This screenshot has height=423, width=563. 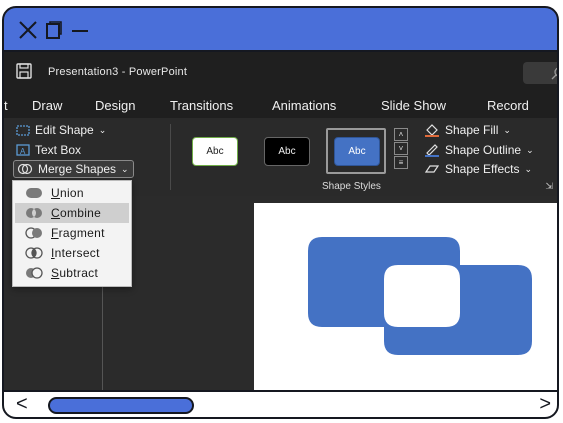 What do you see at coordinates (80, 30) in the screenshot?
I see `minimize-icon` at bounding box center [80, 30].